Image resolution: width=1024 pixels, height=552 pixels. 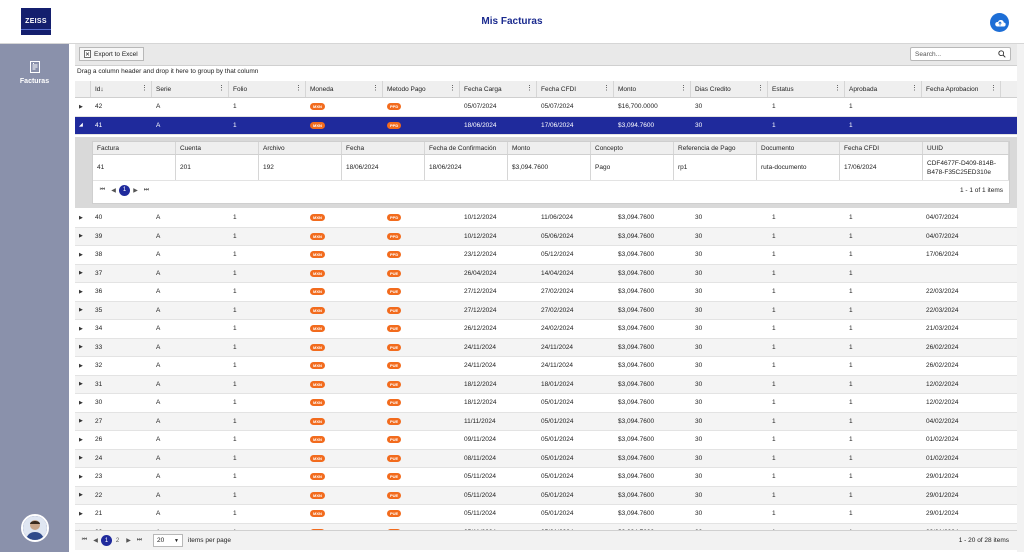 I want to click on detail-column-header: Monto, so click(x=549, y=148).